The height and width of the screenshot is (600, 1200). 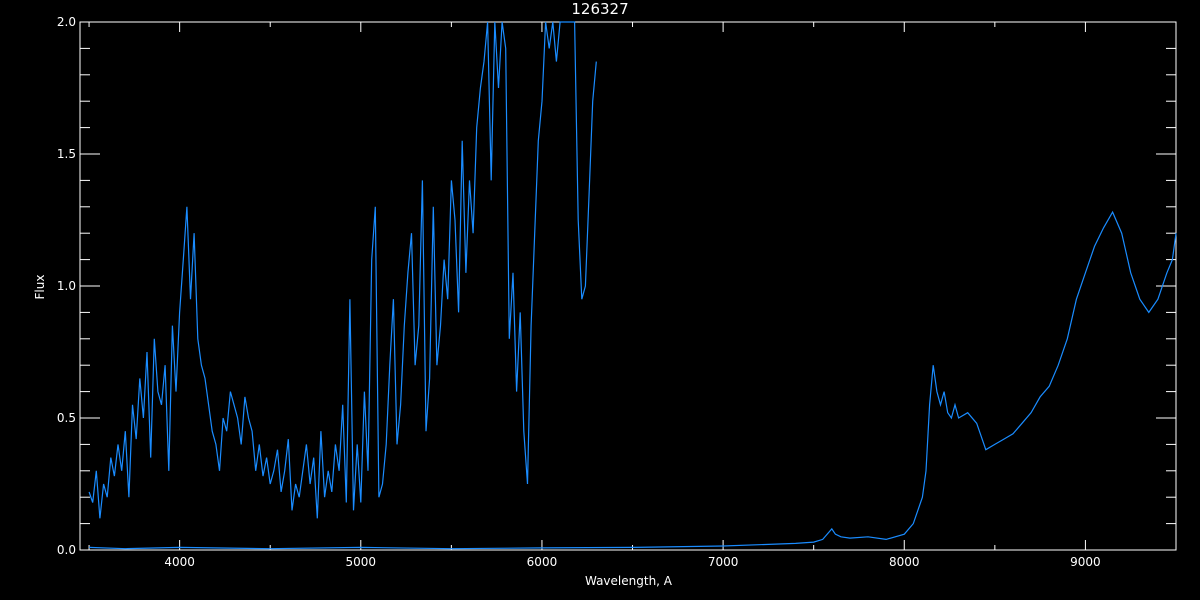 What do you see at coordinates (361, 562) in the screenshot?
I see `x-tick-label: 5000` at bounding box center [361, 562].